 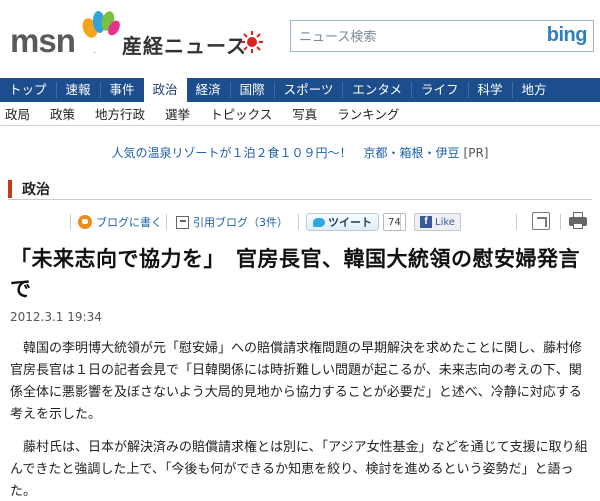 I want to click on section-heading: 政治, so click(x=300, y=189).